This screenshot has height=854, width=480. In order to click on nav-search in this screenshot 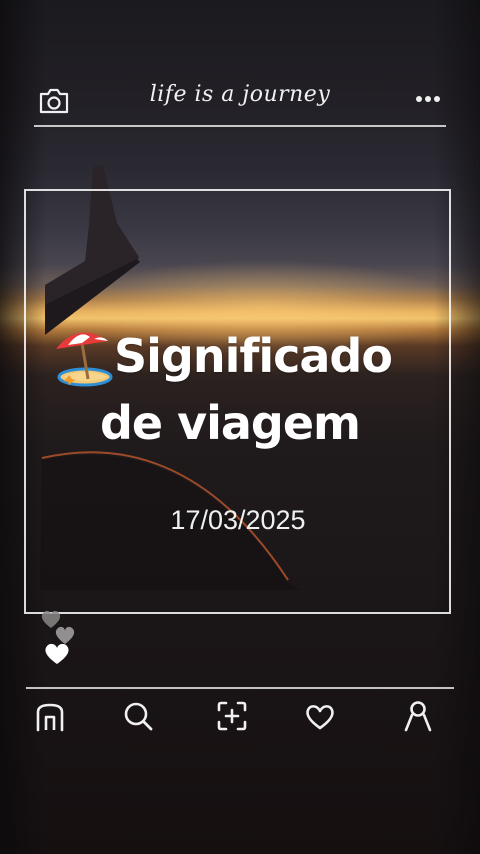, I will do `click(138, 716)`.